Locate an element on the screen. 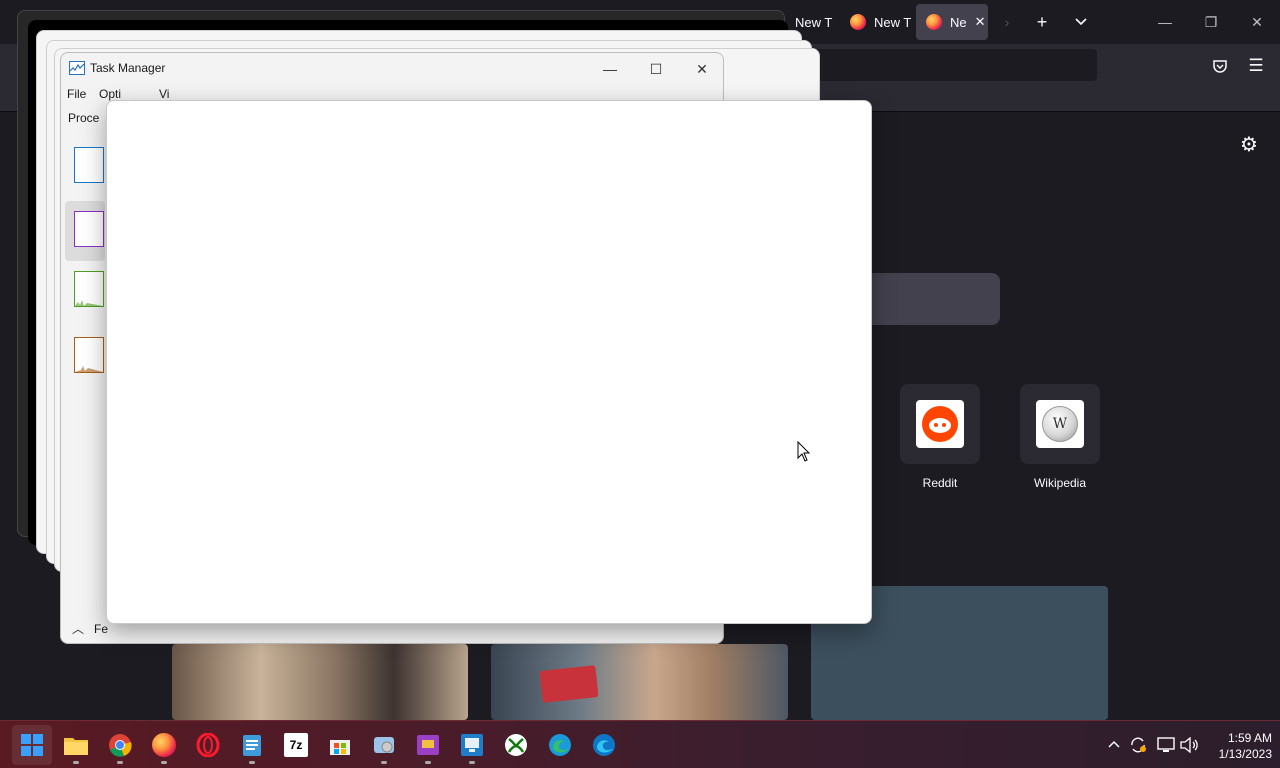 The image size is (1280, 768). opera-icon is located at coordinates (208, 745).